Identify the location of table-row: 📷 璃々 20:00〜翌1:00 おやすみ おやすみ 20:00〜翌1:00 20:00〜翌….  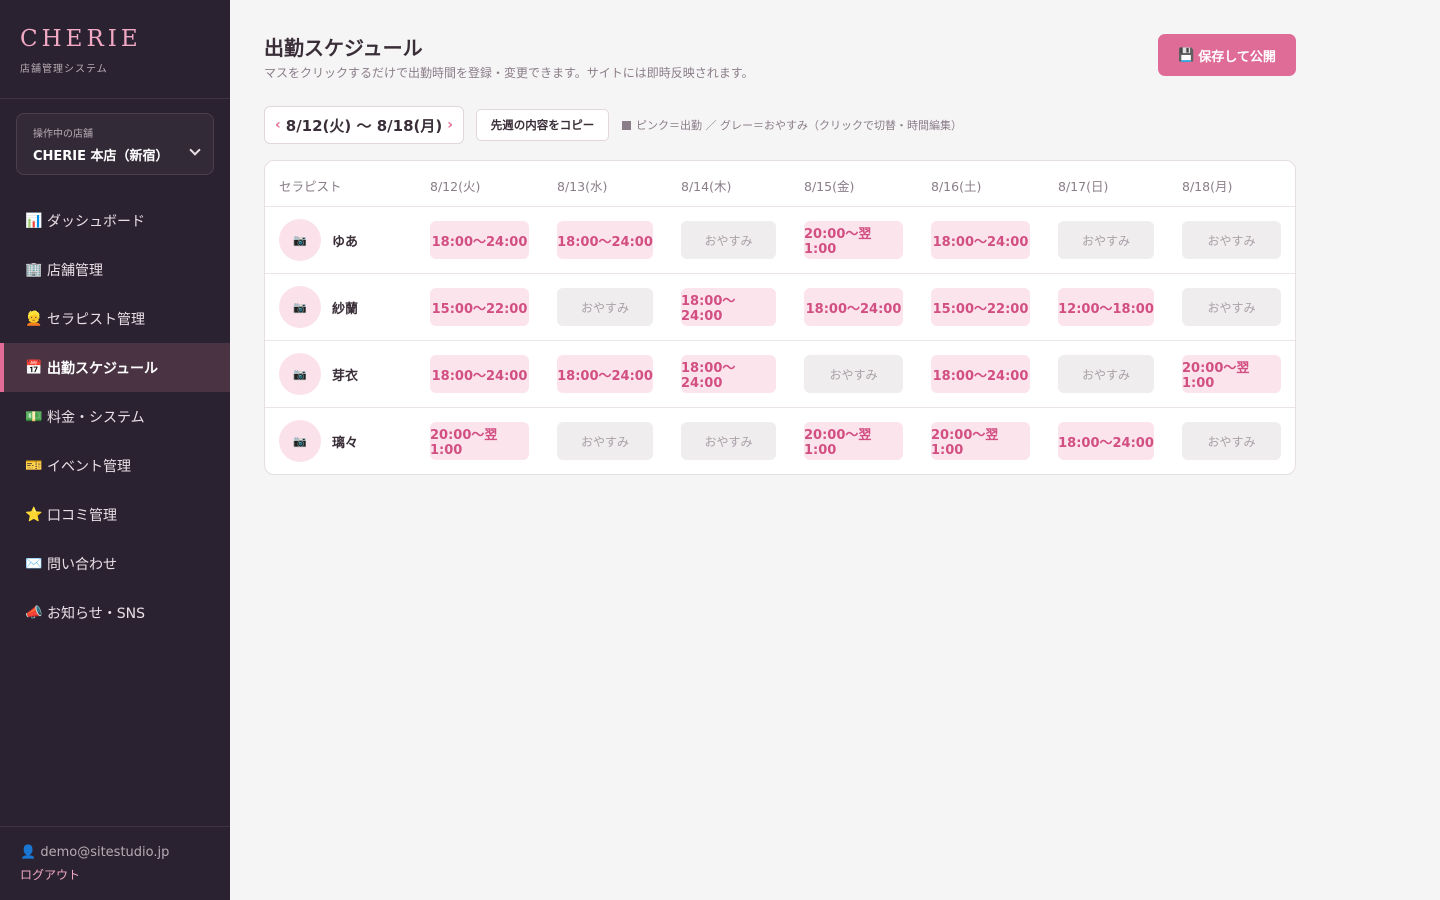
(780, 441).